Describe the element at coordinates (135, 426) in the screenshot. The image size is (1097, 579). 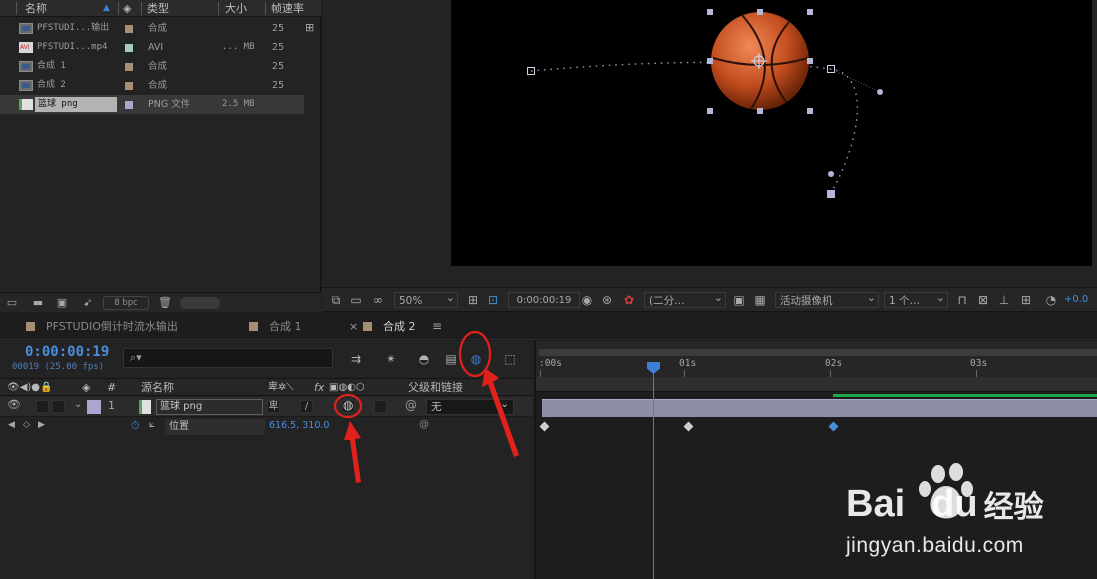
I see `stopwatch-icon: ⏱` at that location.